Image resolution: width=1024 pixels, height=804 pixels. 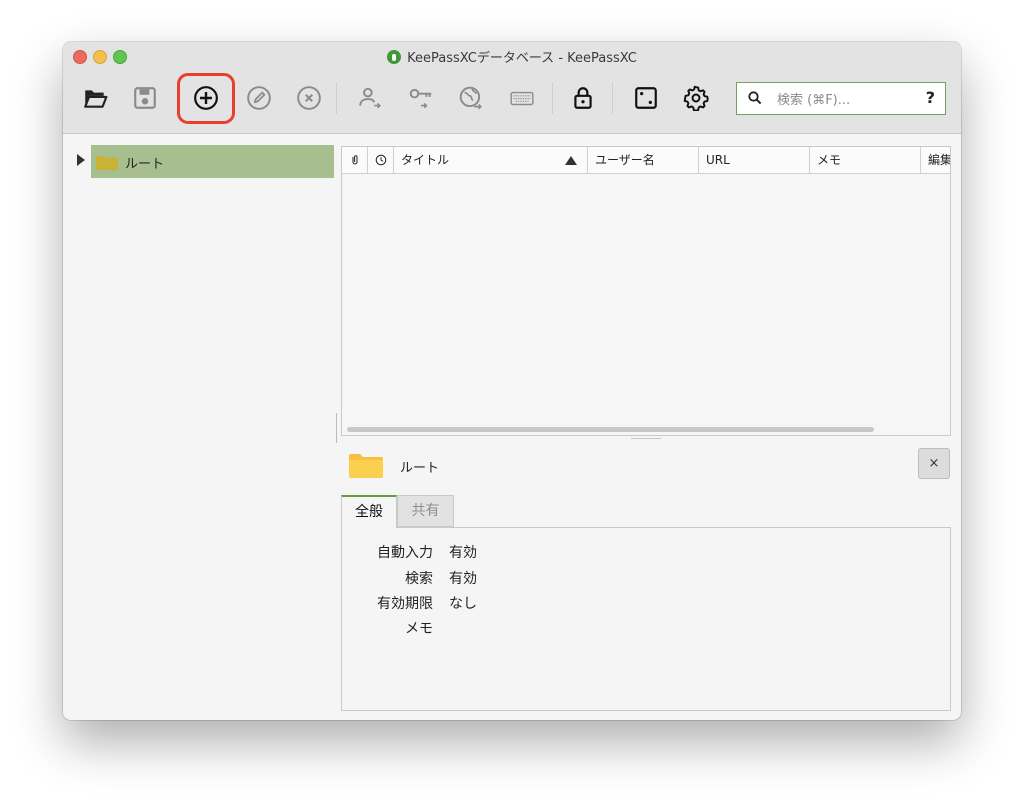 What do you see at coordinates (865, 160) in the screenshot?
I see `column-notes: メモ` at bounding box center [865, 160].